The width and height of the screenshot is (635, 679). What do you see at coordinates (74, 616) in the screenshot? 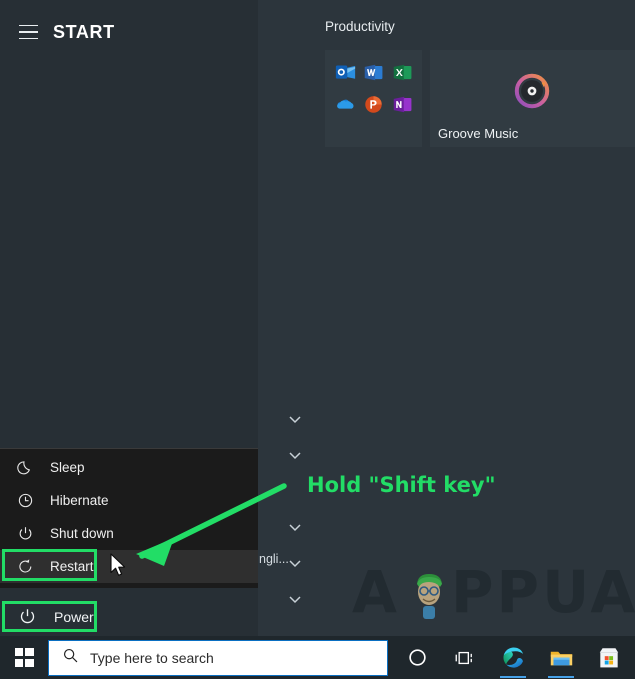
I see `power-button-label: Power` at bounding box center [74, 616].